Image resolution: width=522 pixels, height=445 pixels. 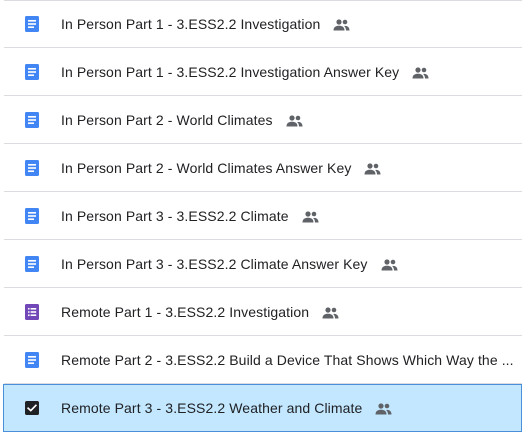 What do you see at coordinates (32, 311) in the screenshot?
I see `google-forms-icon` at bounding box center [32, 311].